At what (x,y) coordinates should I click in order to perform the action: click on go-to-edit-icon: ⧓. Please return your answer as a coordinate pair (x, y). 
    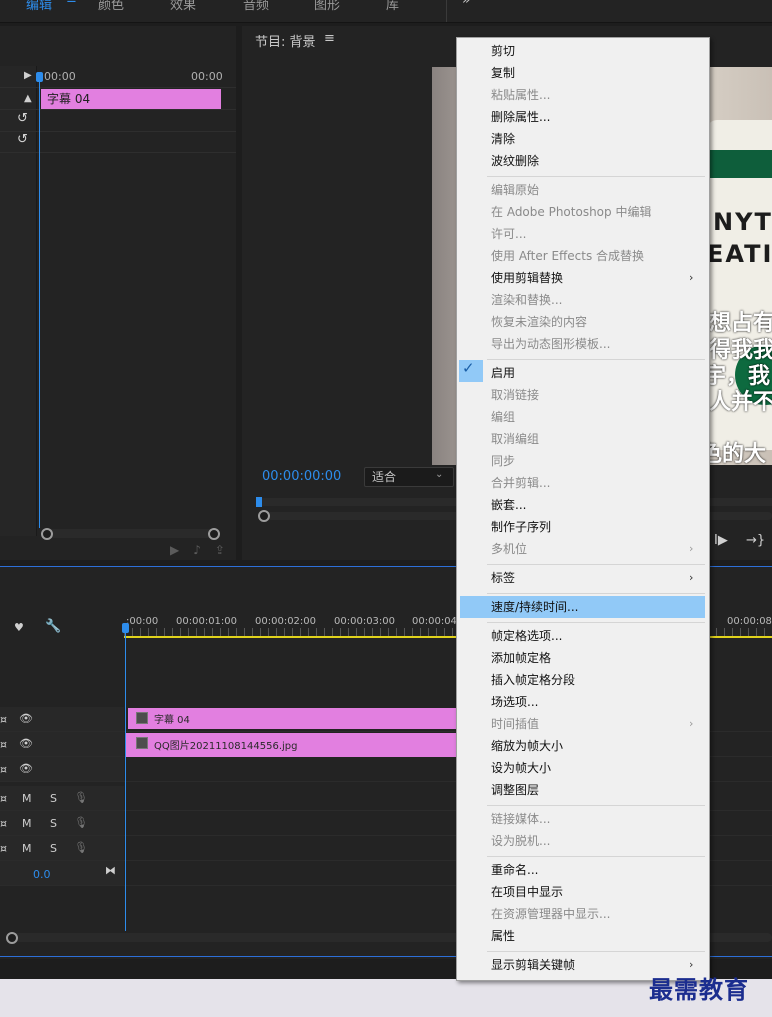
    Looking at the image, I should click on (110, 870).